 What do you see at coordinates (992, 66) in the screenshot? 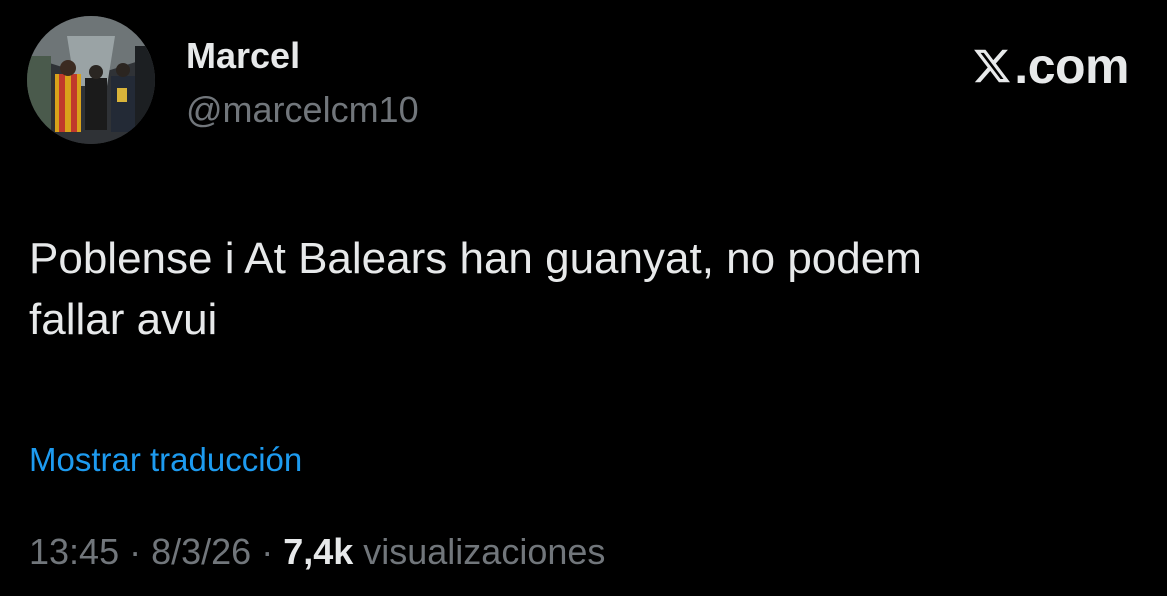
I see `x-logo-icon` at bounding box center [992, 66].